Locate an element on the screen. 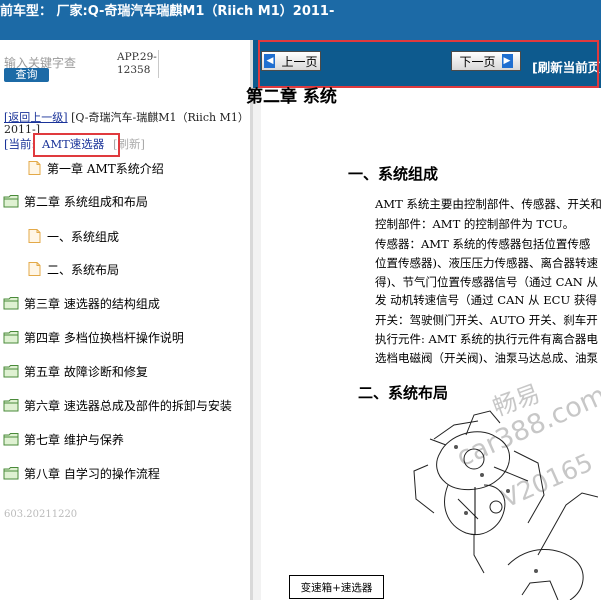 The image size is (601, 600). tree-item-label: 第三章 速选器的结构组成 is located at coordinates (92, 303).